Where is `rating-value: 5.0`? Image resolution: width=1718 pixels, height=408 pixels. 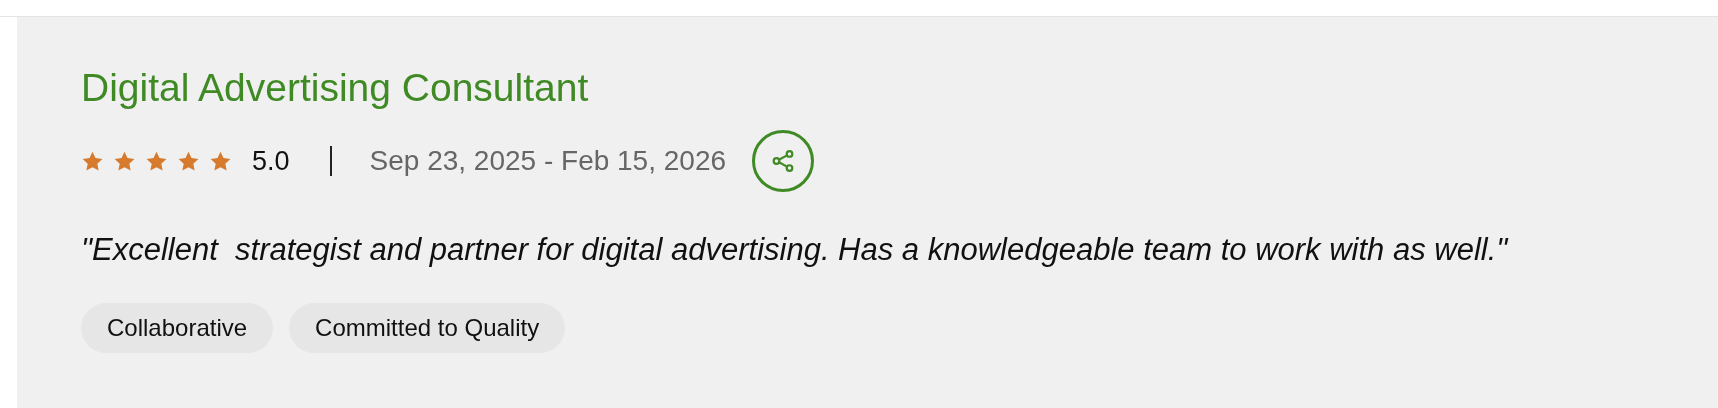 rating-value: 5.0 is located at coordinates (271, 161).